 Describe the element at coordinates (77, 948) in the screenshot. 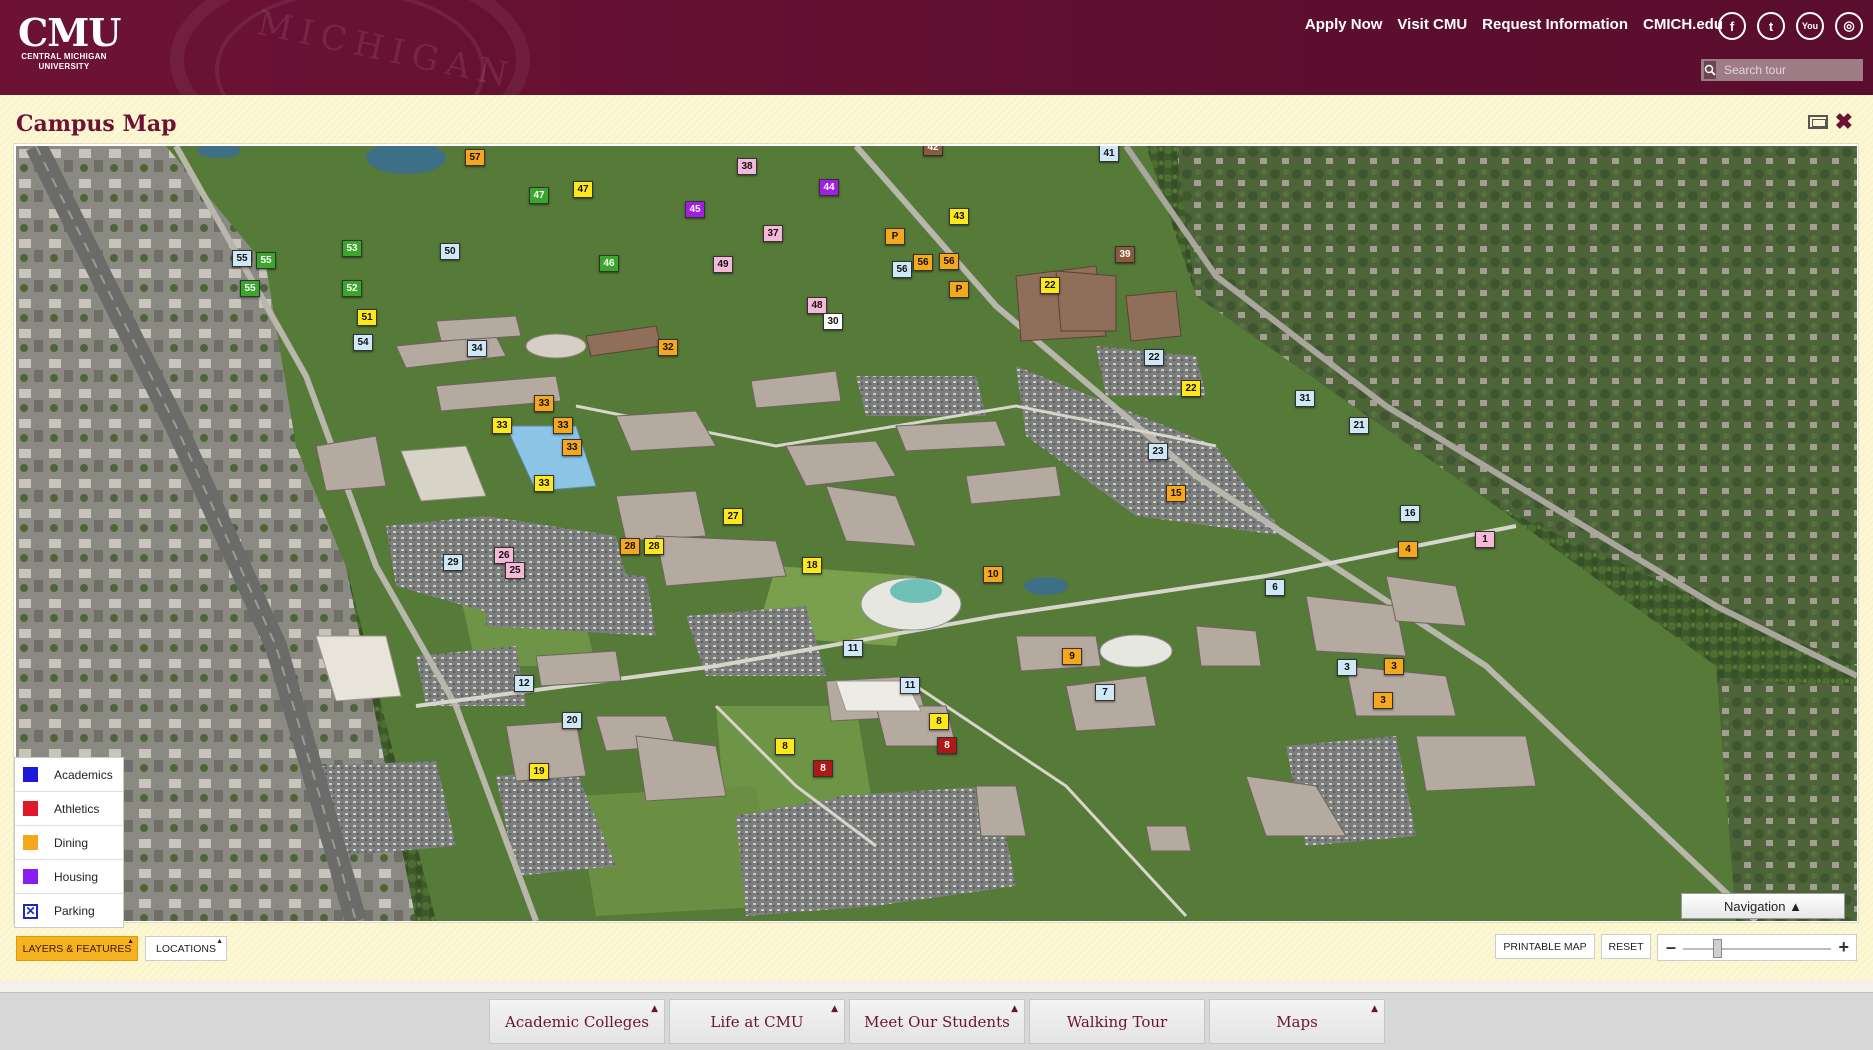

I see `layers-features-button: LAYERS & FEATURES ▲` at that location.